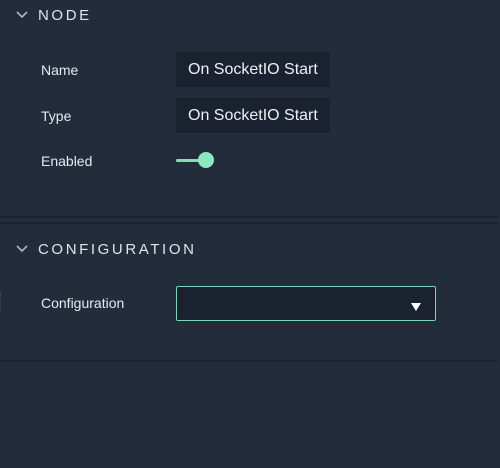 Image resolution: width=500 pixels, height=468 pixels. Describe the element at coordinates (306, 303) in the screenshot. I see `configuration-select` at that location.